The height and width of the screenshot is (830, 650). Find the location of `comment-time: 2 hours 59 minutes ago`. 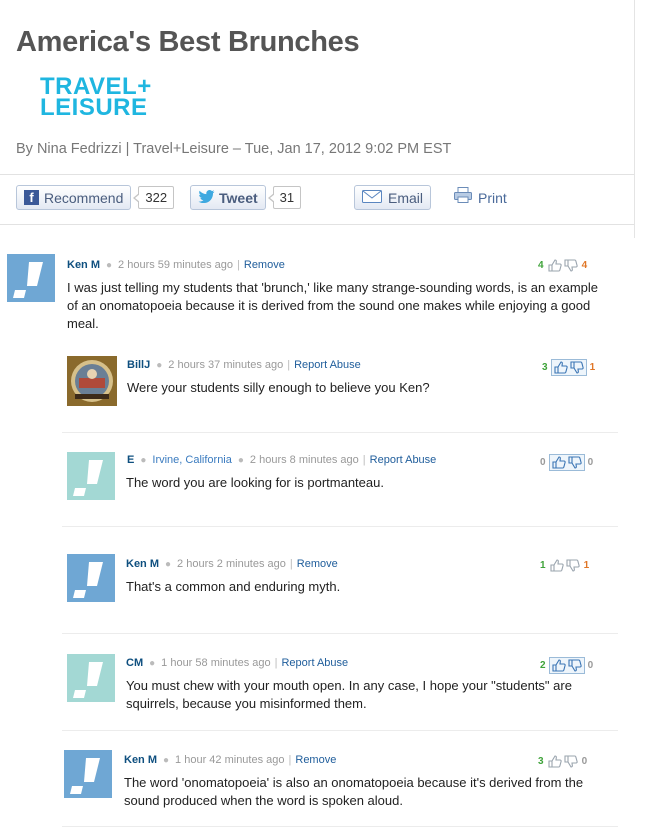

comment-time: 2 hours 59 minutes ago is located at coordinates (176, 265).